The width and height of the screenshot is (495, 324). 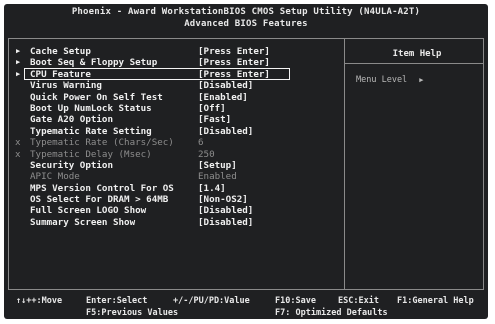 I want to click on key-move: ↑↓++:Move, so click(x=39, y=301).